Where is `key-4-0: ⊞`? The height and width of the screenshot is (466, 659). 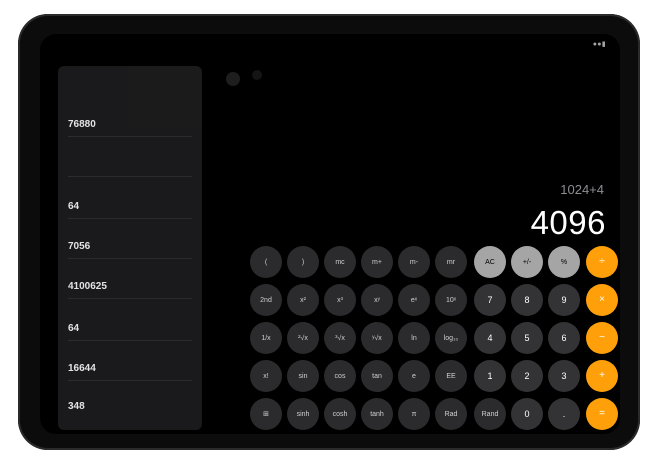 key-4-0: ⊞ is located at coordinates (266, 414).